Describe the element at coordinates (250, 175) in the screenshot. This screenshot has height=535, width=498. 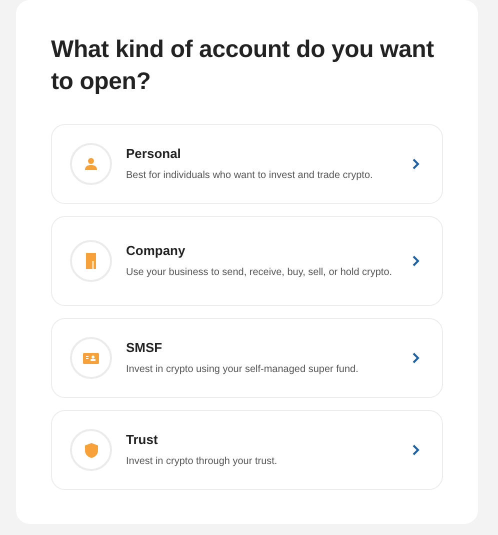
I see `option-description: Best for individuals who want to invest and trade crypto.` at that location.